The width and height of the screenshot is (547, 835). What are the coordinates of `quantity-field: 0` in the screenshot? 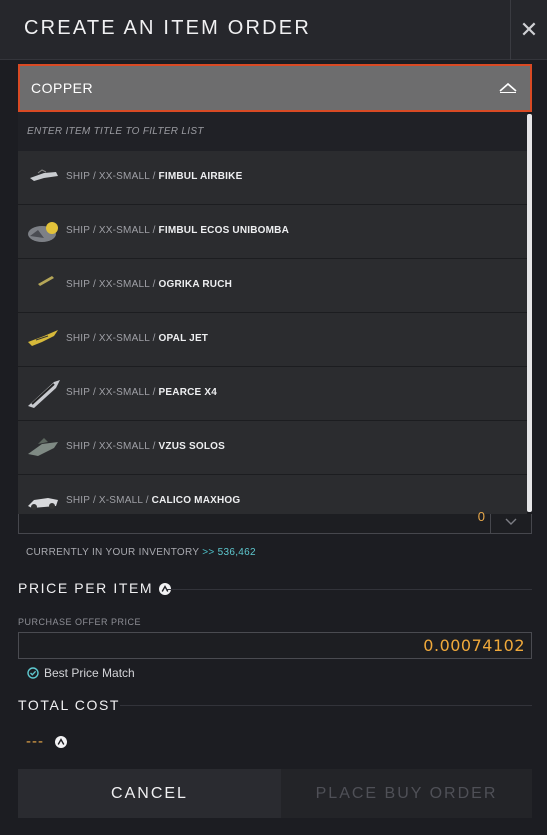 It's located at (275, 521).